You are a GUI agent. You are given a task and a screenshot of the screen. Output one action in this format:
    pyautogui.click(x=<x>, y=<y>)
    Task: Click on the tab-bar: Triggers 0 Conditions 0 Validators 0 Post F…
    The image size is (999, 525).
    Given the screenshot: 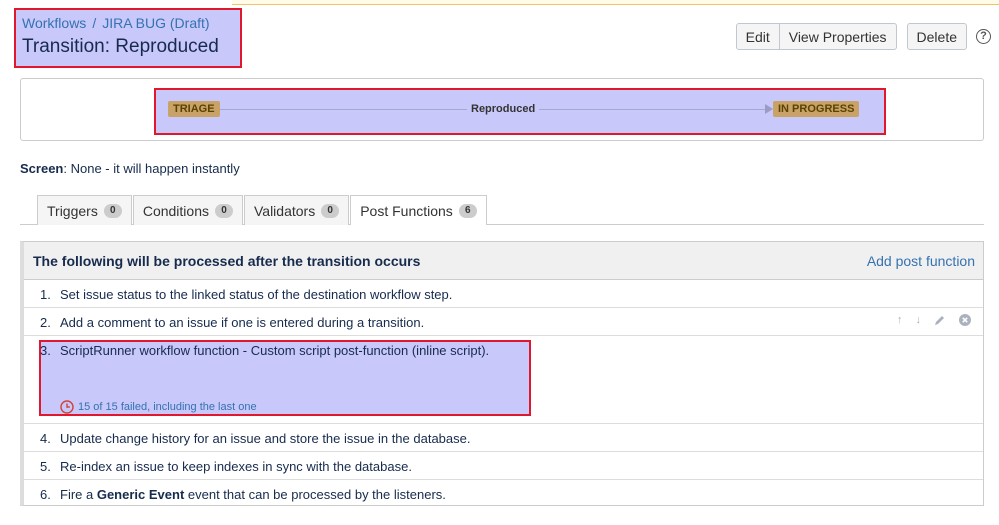 What is the action you would take?
    pyautogui.click(x=262, y=210)
    